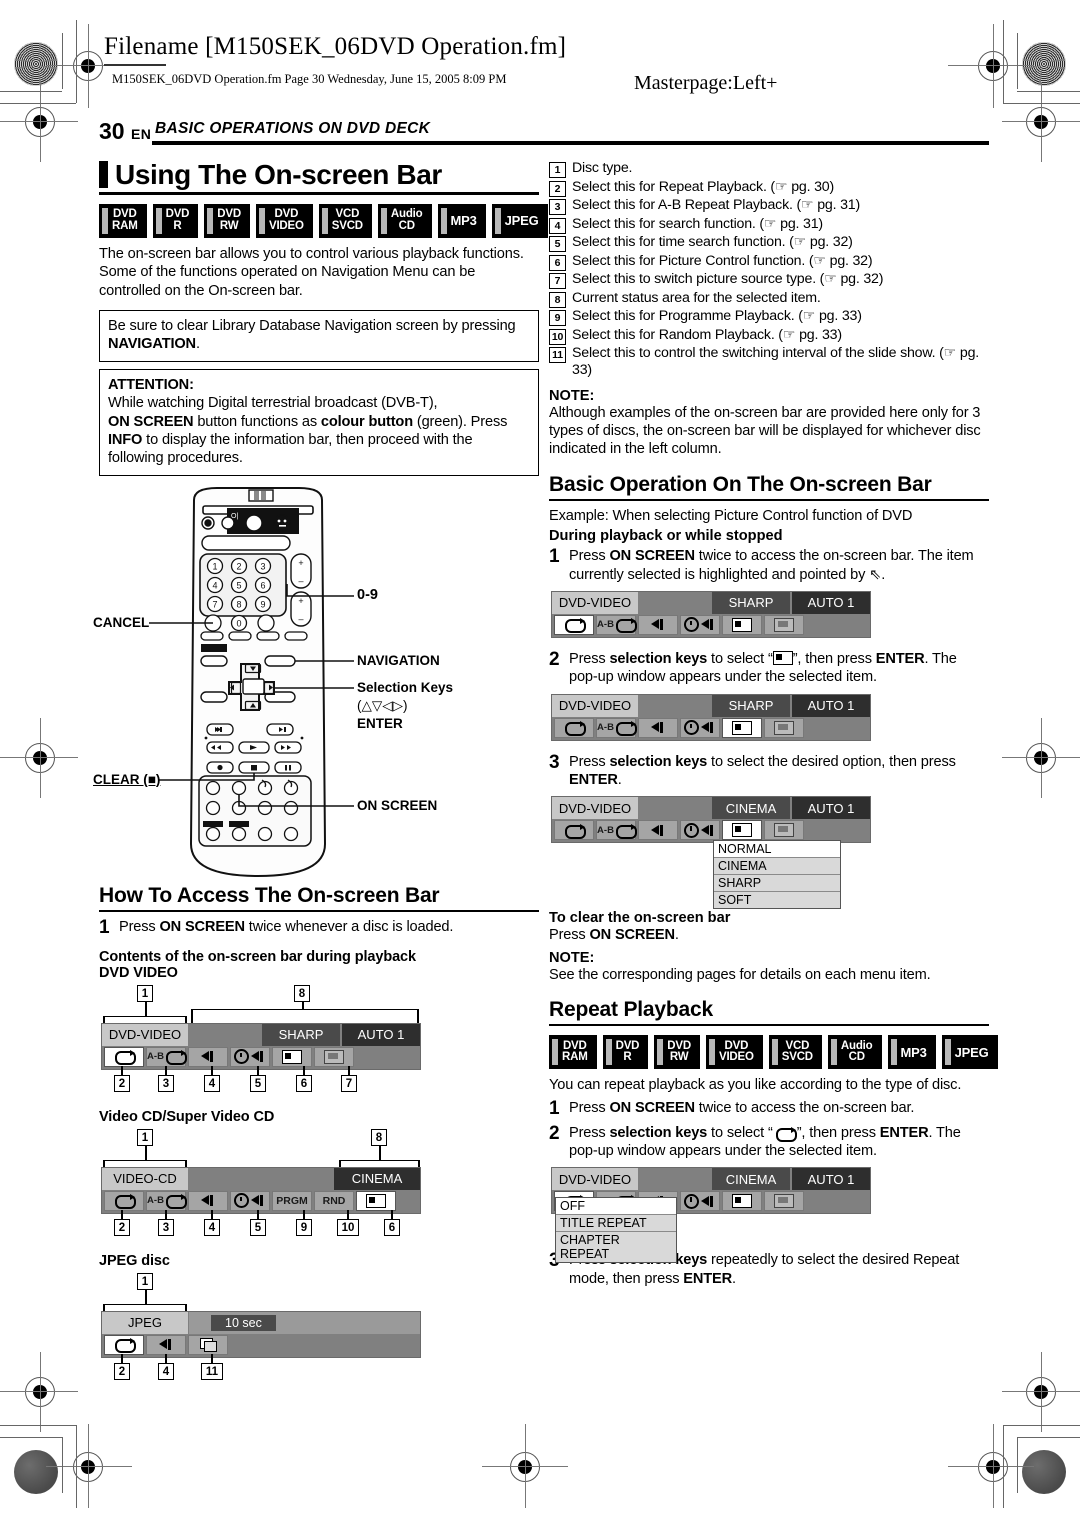  I want to click on repeat-mode-popup: OFF TITLE REPEAT CHAPTER REPEAT, so click(616, 1230).